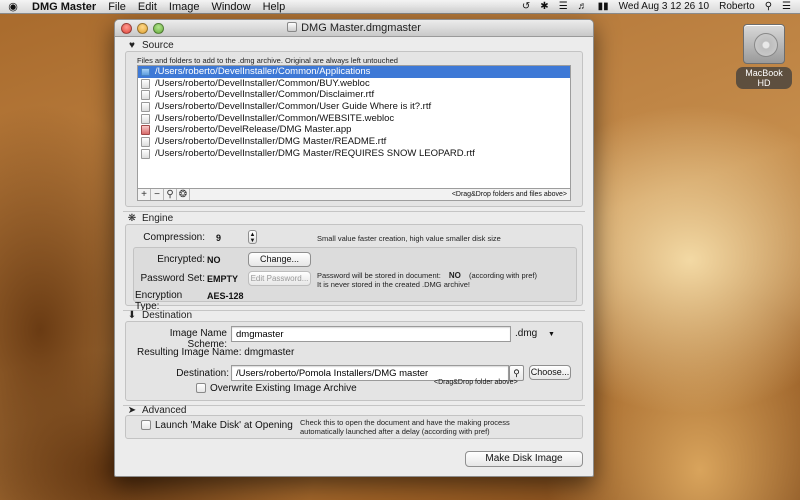  What do you see at coordinates (283, 388) in the screenshot?
I see `overwrite-label: Overwrite Existing Image Archive` at bounding box center [283, 388].